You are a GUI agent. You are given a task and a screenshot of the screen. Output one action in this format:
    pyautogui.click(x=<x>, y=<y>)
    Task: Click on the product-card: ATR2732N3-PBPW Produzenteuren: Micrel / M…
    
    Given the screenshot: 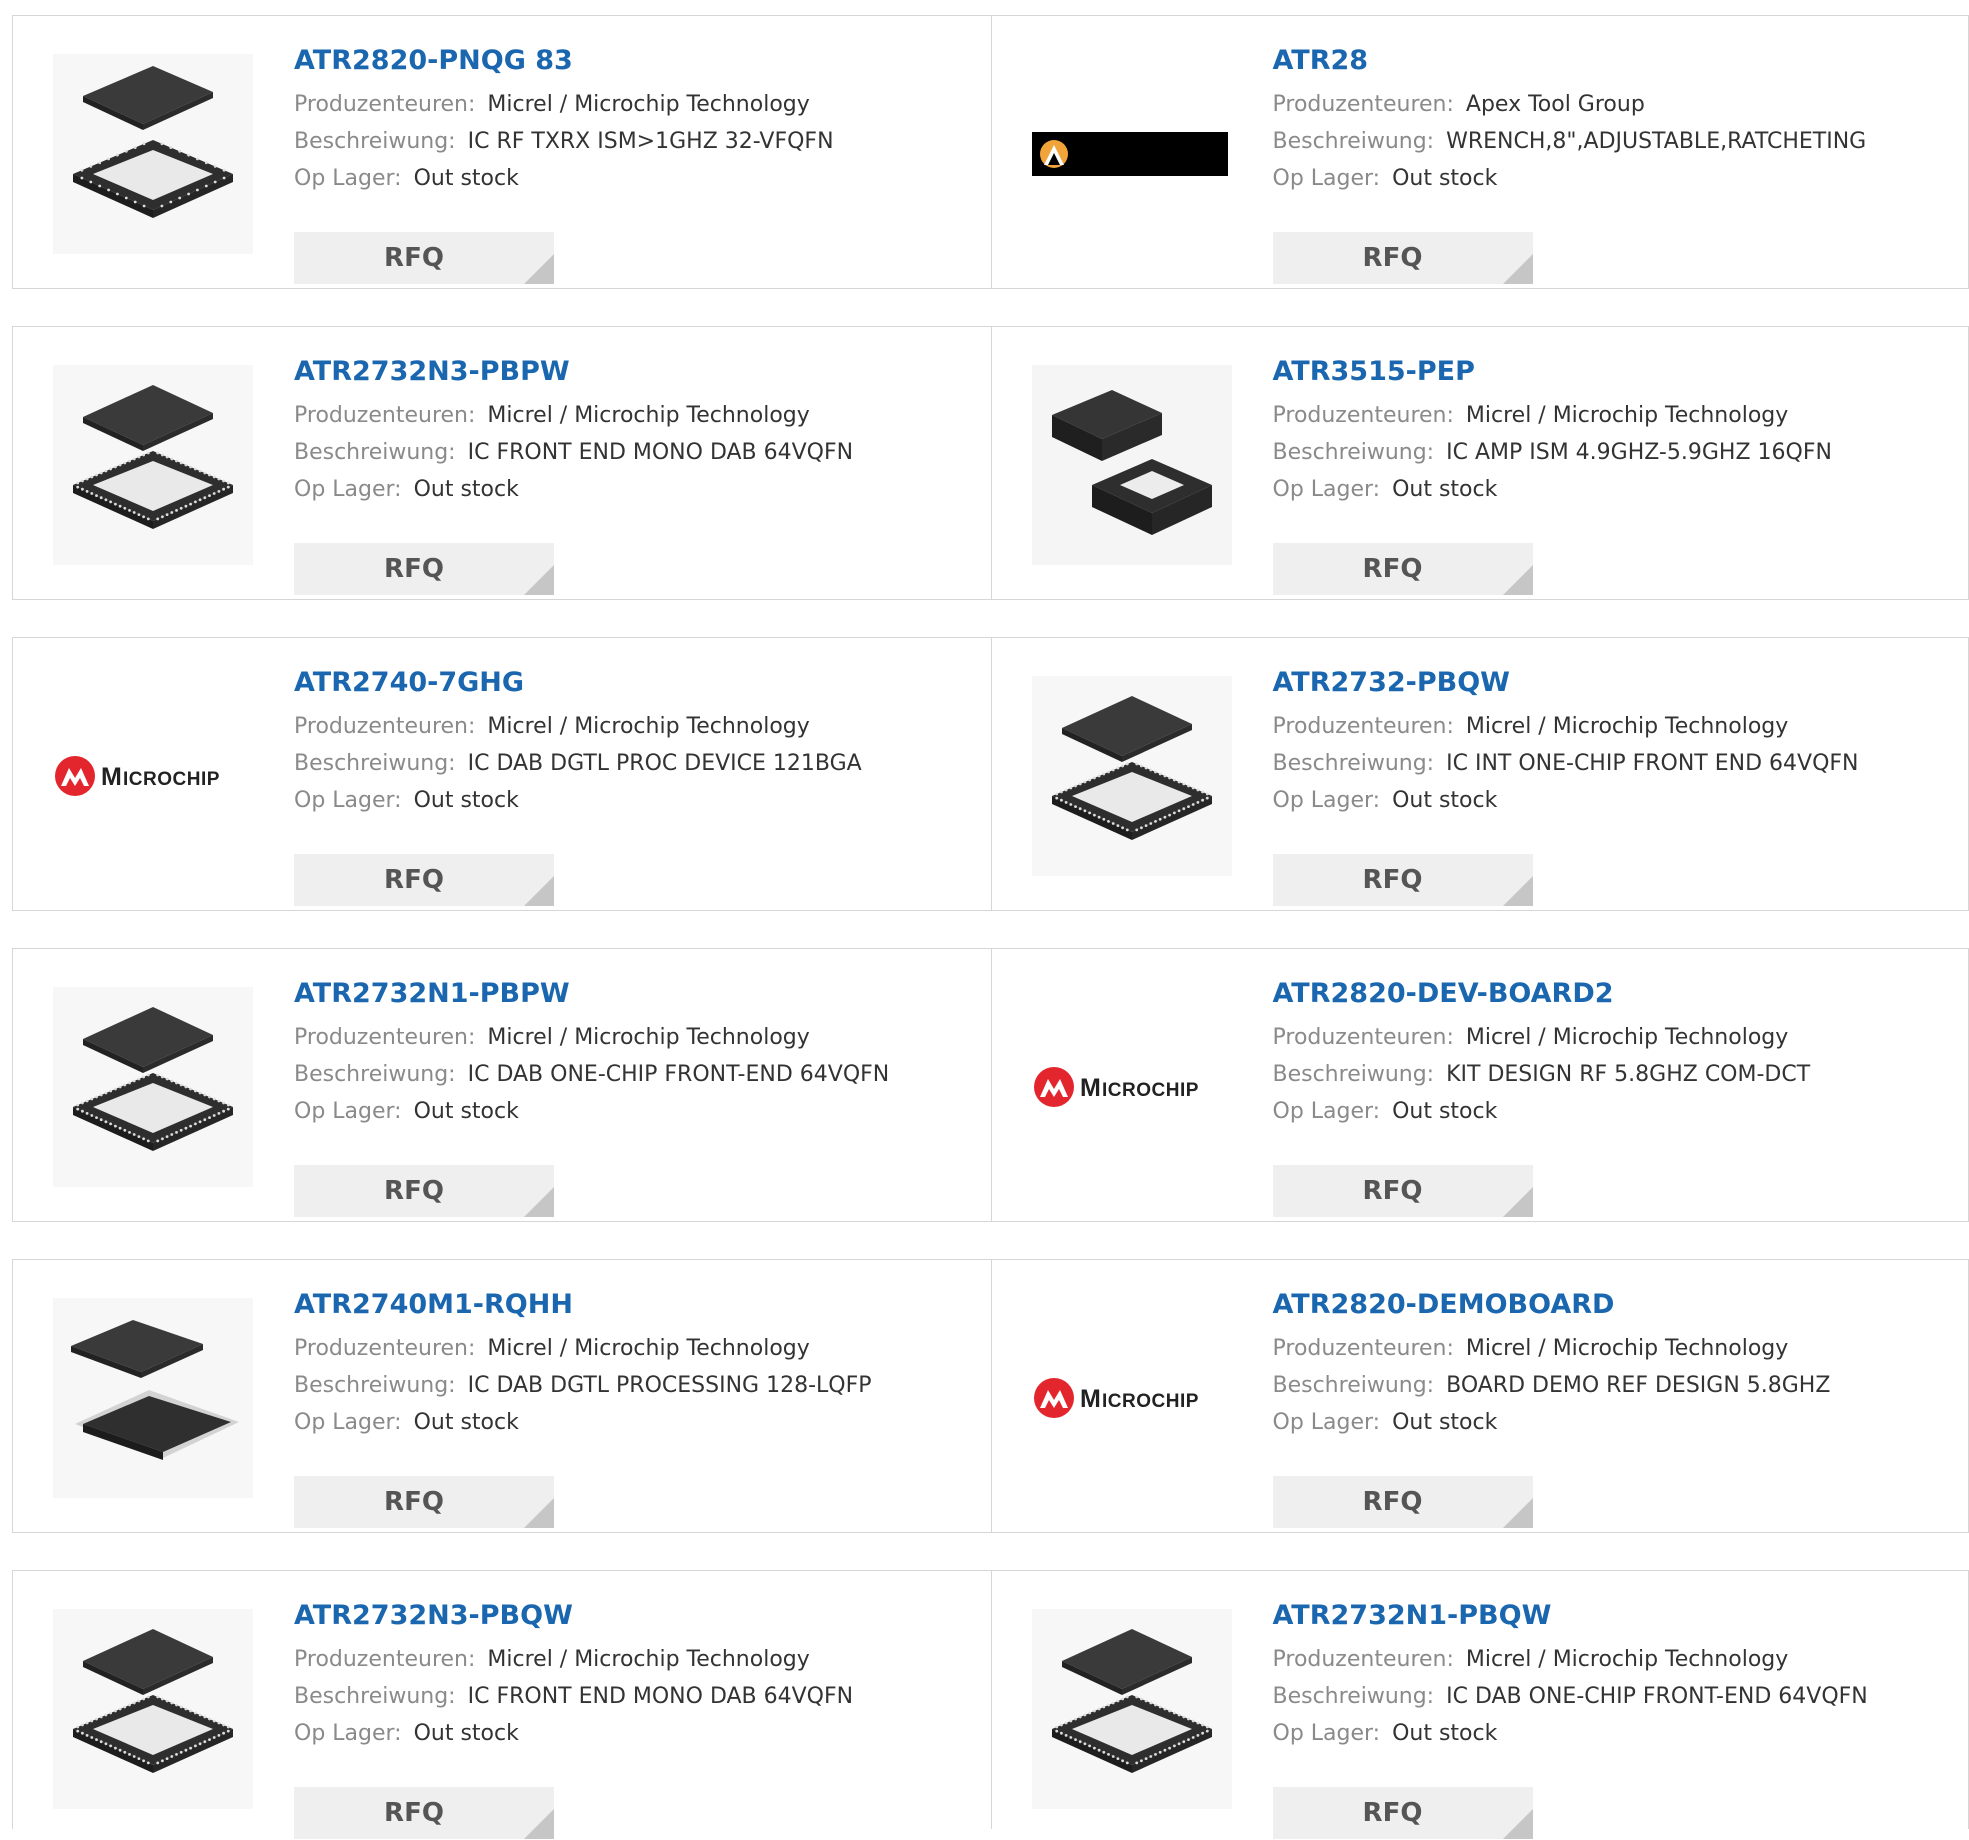 What is the action you would take?
    pyautogui.click(x=502, y=463)
    